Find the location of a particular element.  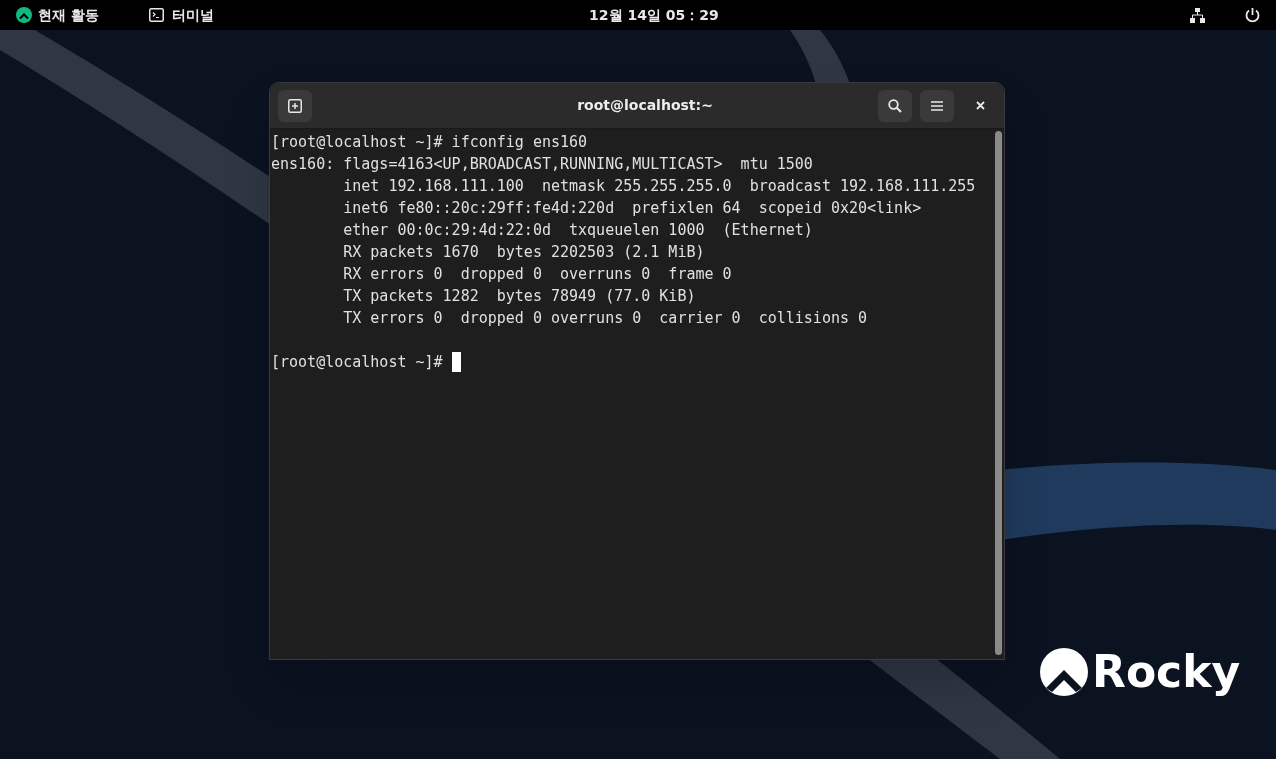

text-cursor is located at coordinates (456, 362).